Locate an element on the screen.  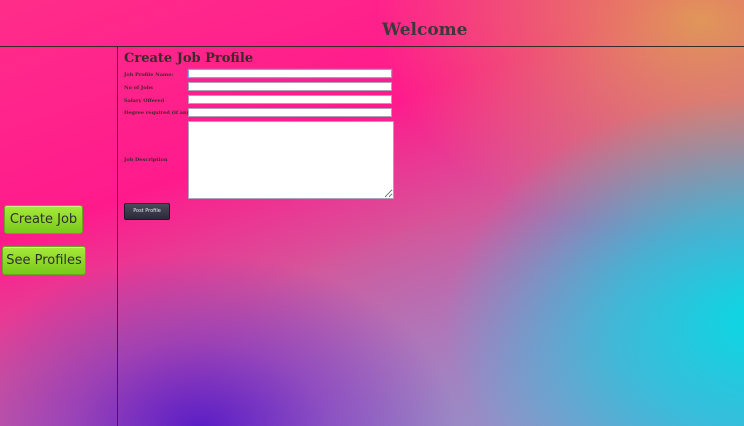
header-bar: Welcome is located at coordinates (372, 23).